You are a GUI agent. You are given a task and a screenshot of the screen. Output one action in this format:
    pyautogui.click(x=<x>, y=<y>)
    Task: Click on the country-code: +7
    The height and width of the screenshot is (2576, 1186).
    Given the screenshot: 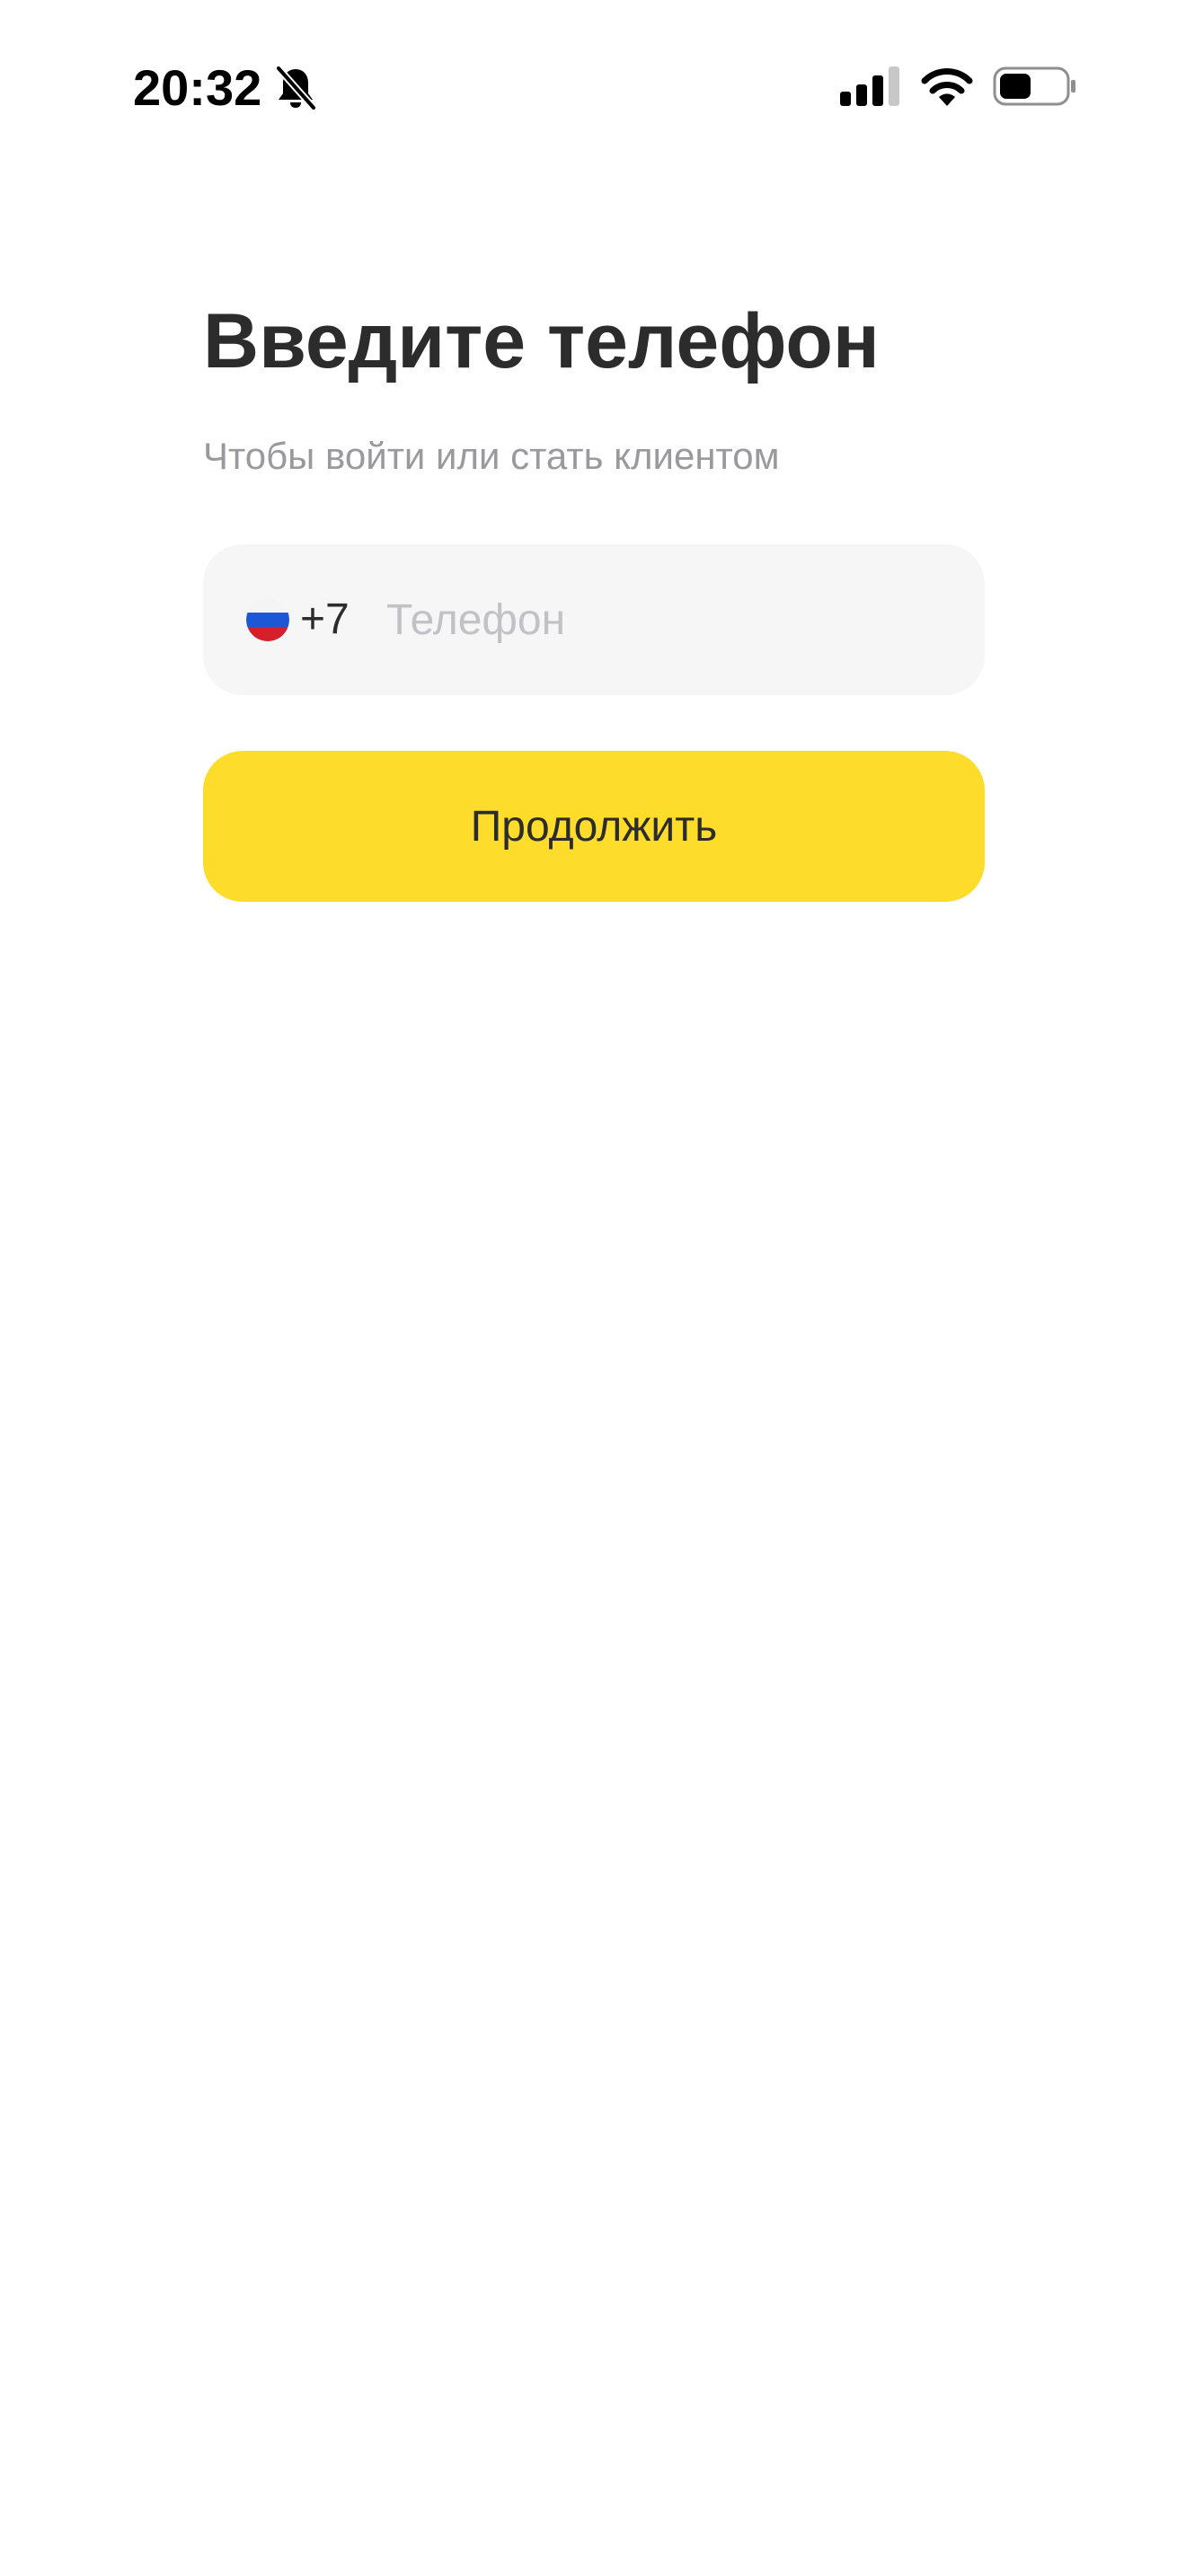 What is the action you would take?
    pyautogui.click(x=325, y=620)
    